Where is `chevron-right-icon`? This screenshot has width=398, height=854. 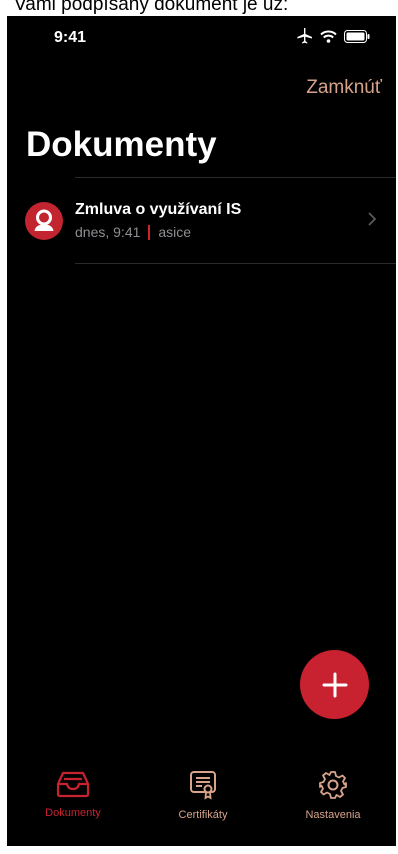
chevron-right-icon is located at coordinates (372, 219).